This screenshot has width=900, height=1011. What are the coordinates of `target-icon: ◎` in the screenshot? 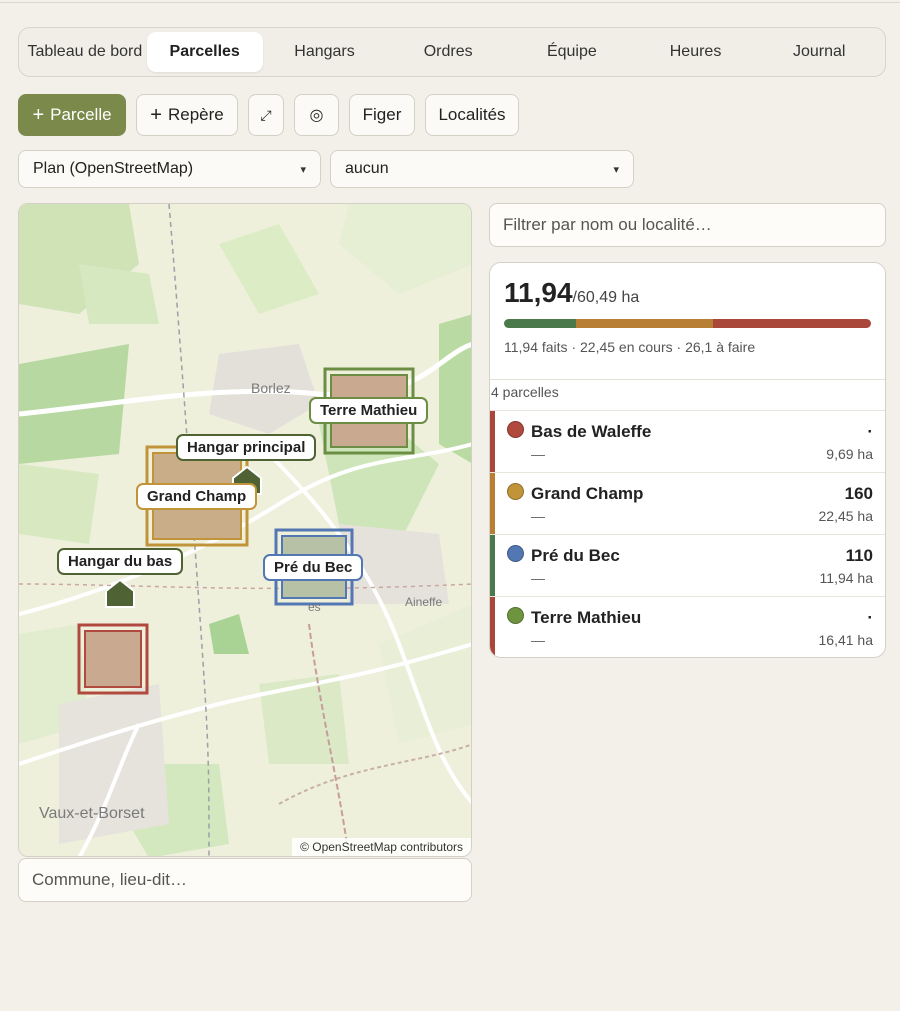 It's located at (316, 115).